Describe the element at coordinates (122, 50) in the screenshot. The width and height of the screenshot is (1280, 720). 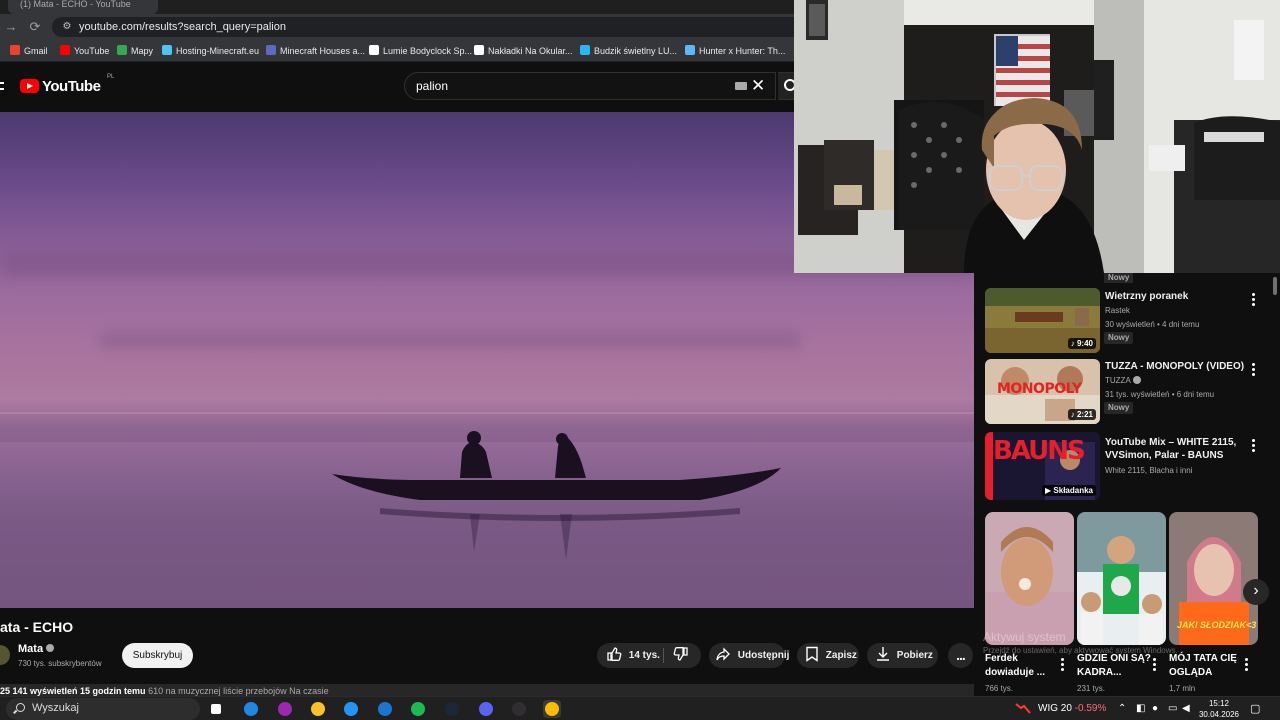
I see `maps-icon` at that location.